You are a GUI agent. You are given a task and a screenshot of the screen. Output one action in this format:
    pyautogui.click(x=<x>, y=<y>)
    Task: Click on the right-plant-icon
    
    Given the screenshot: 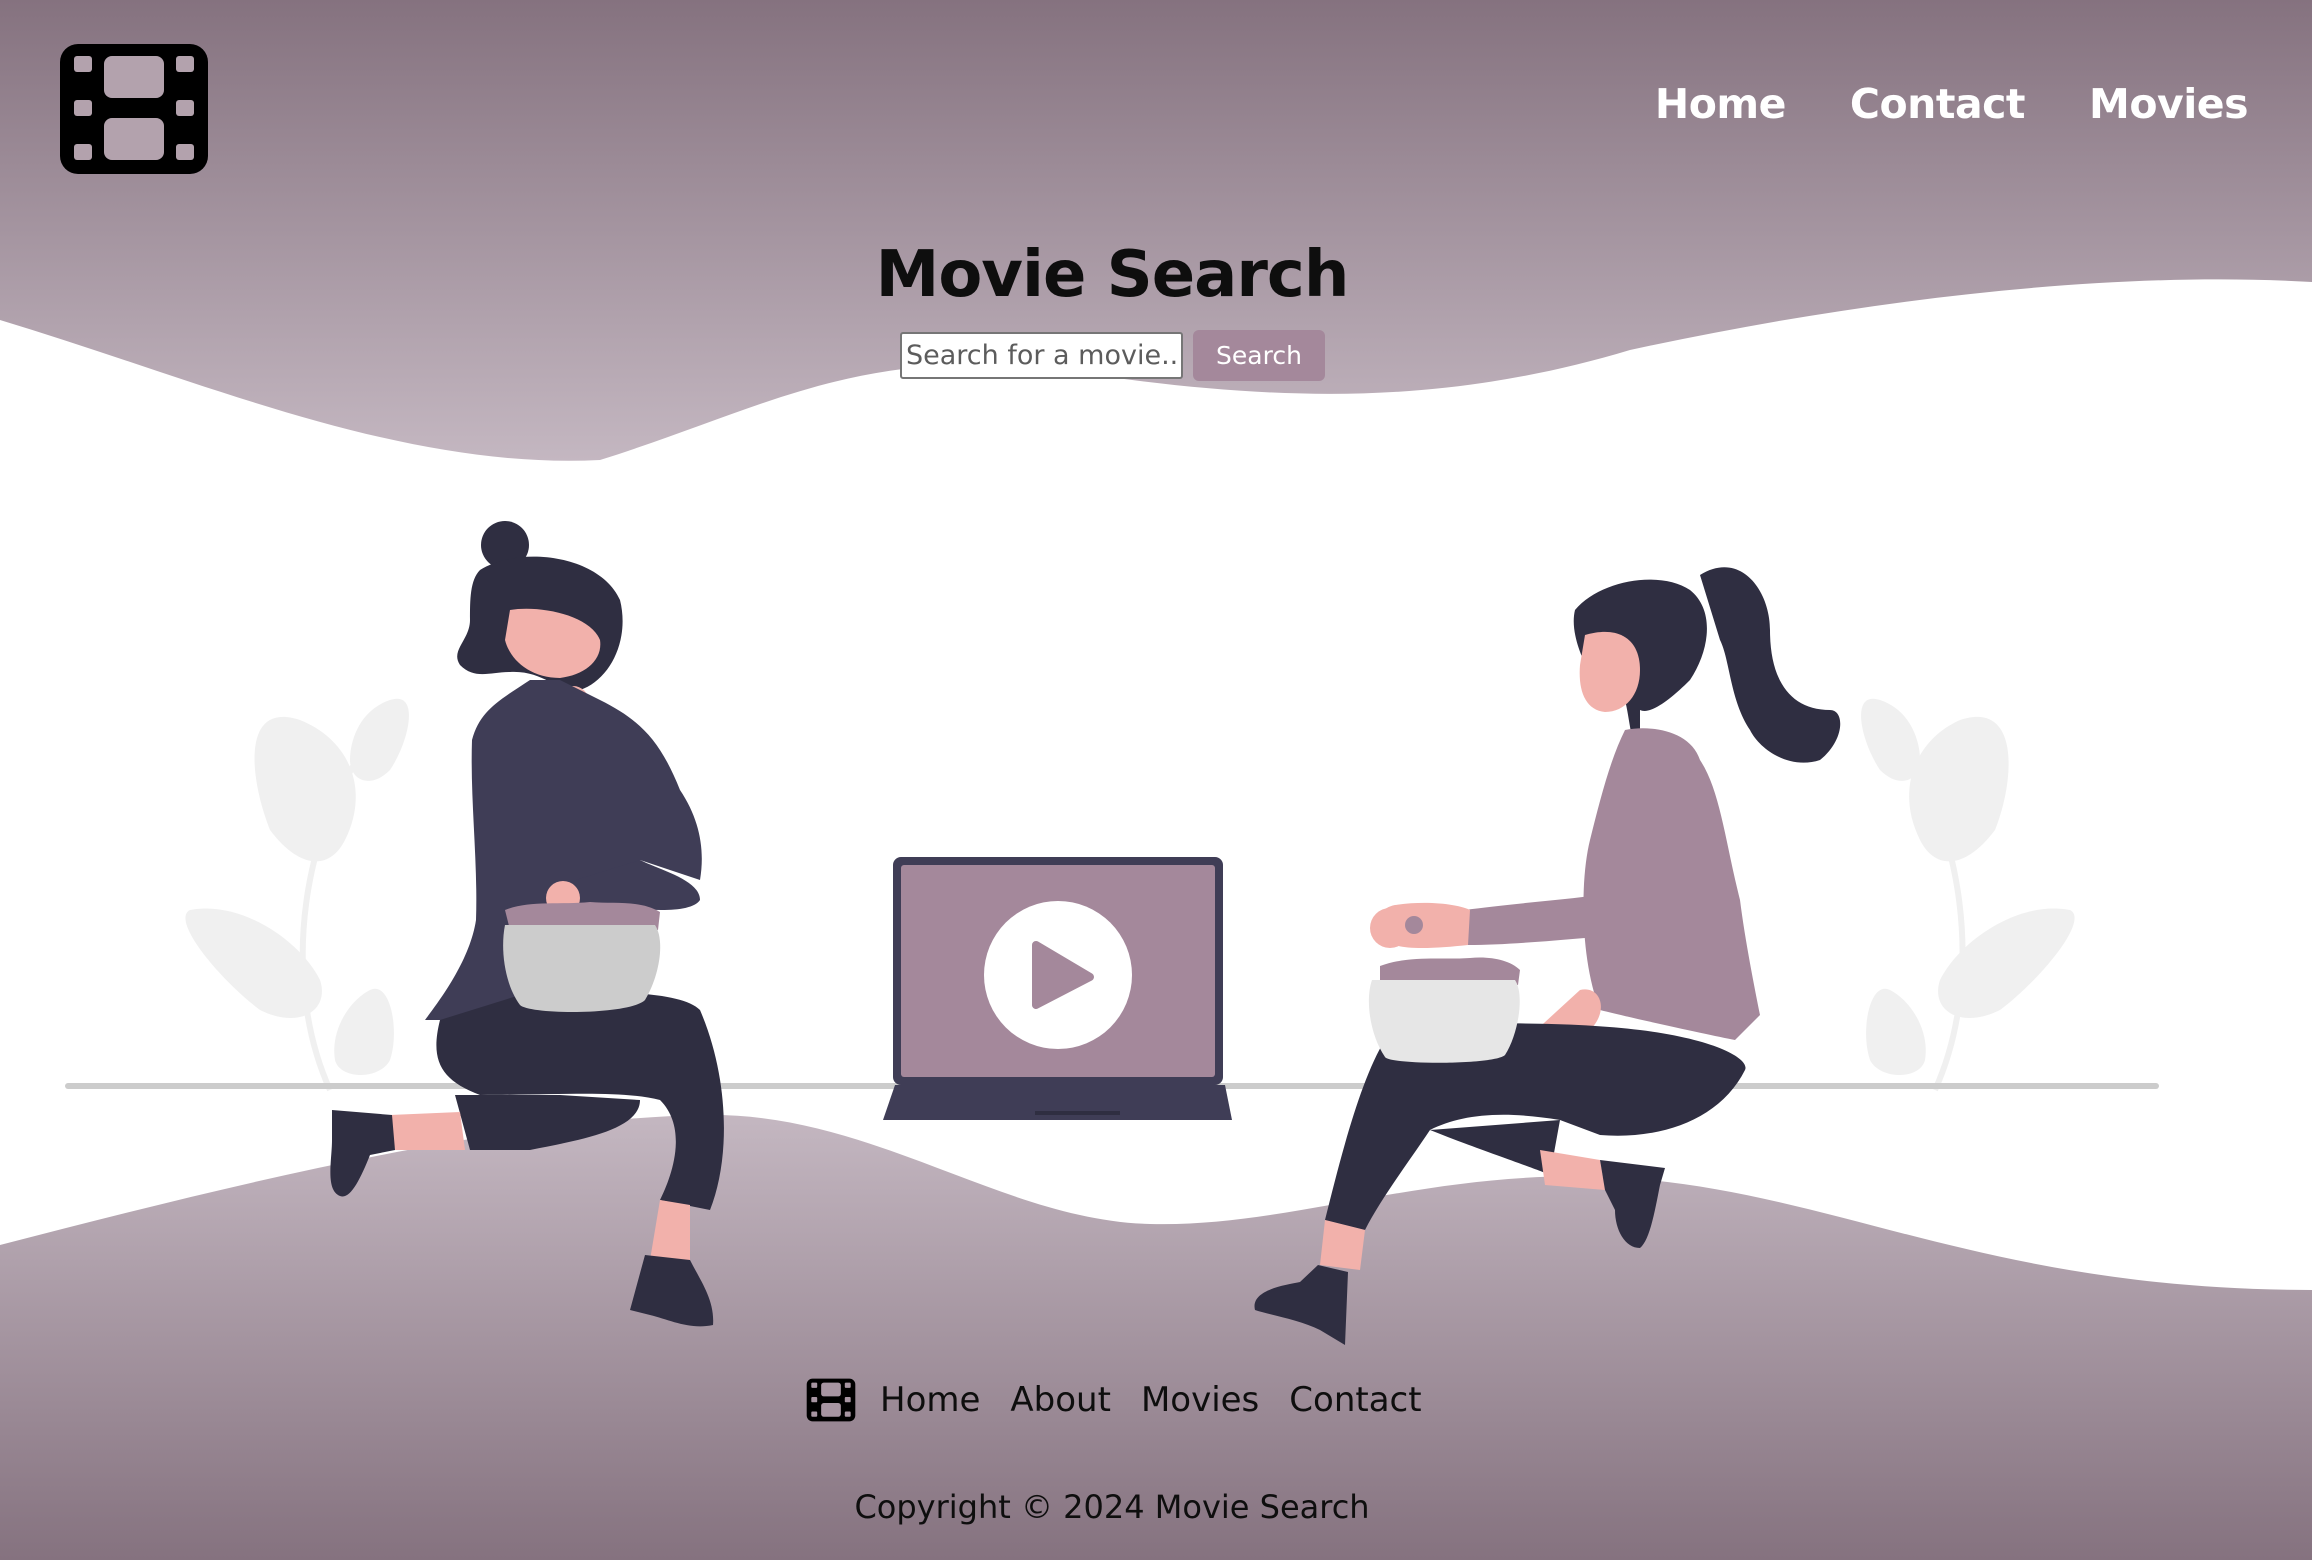 What is the action you would take?
    pyautogui.click(x=1968, y=895)
    